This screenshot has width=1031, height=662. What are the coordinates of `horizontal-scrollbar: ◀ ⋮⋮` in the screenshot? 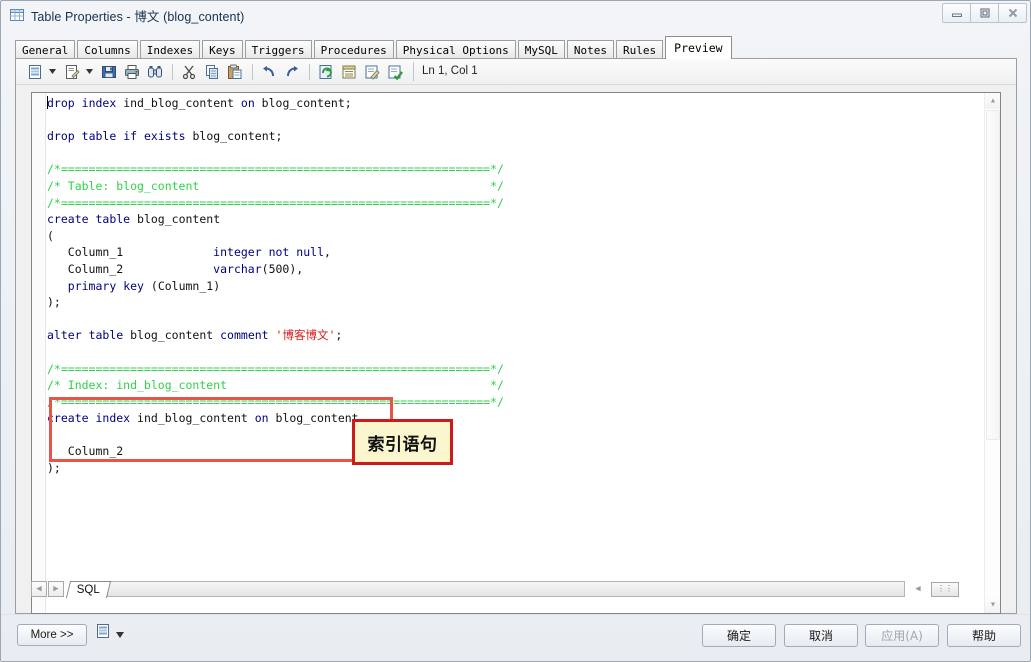 It's located at (956, 589).